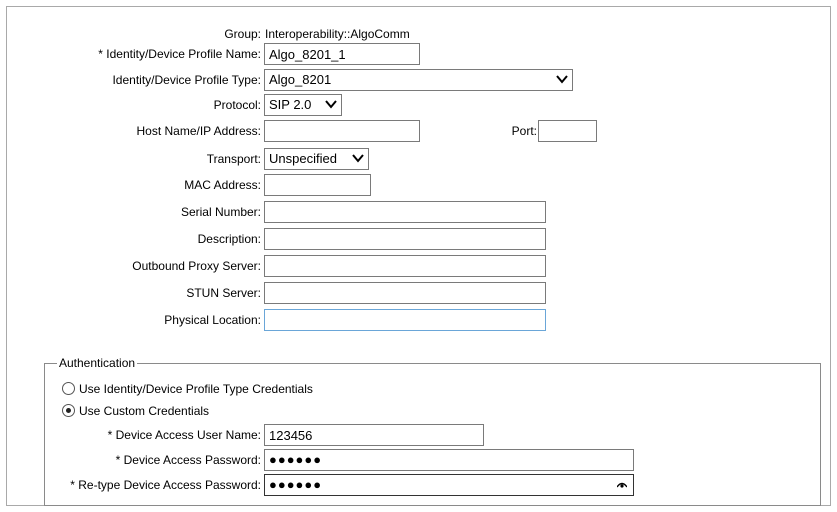 This screenshot has height=512, width=837. I want to click on transport-select: Unspecified, so click(316, 159).